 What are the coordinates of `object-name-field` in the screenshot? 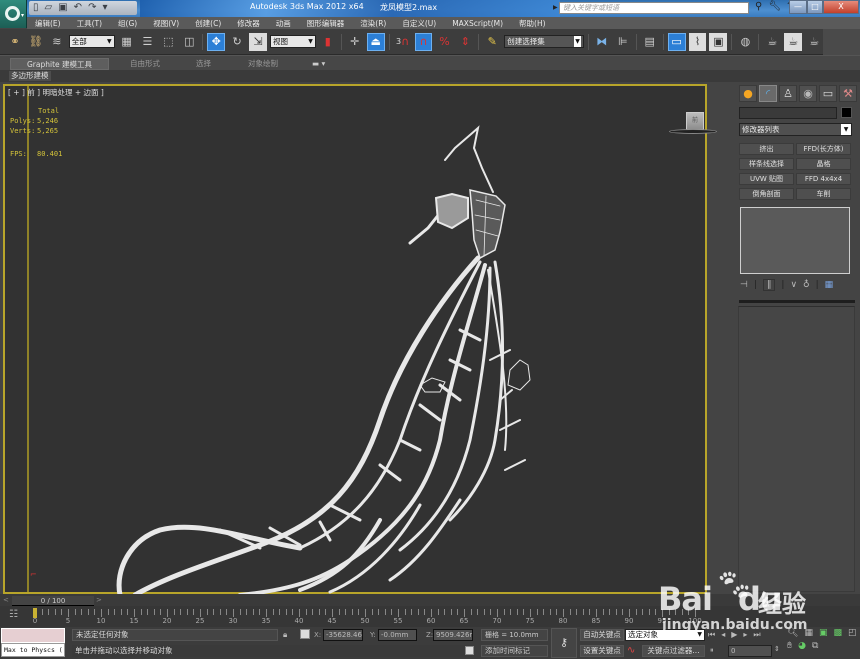 It's located at (788, 113).